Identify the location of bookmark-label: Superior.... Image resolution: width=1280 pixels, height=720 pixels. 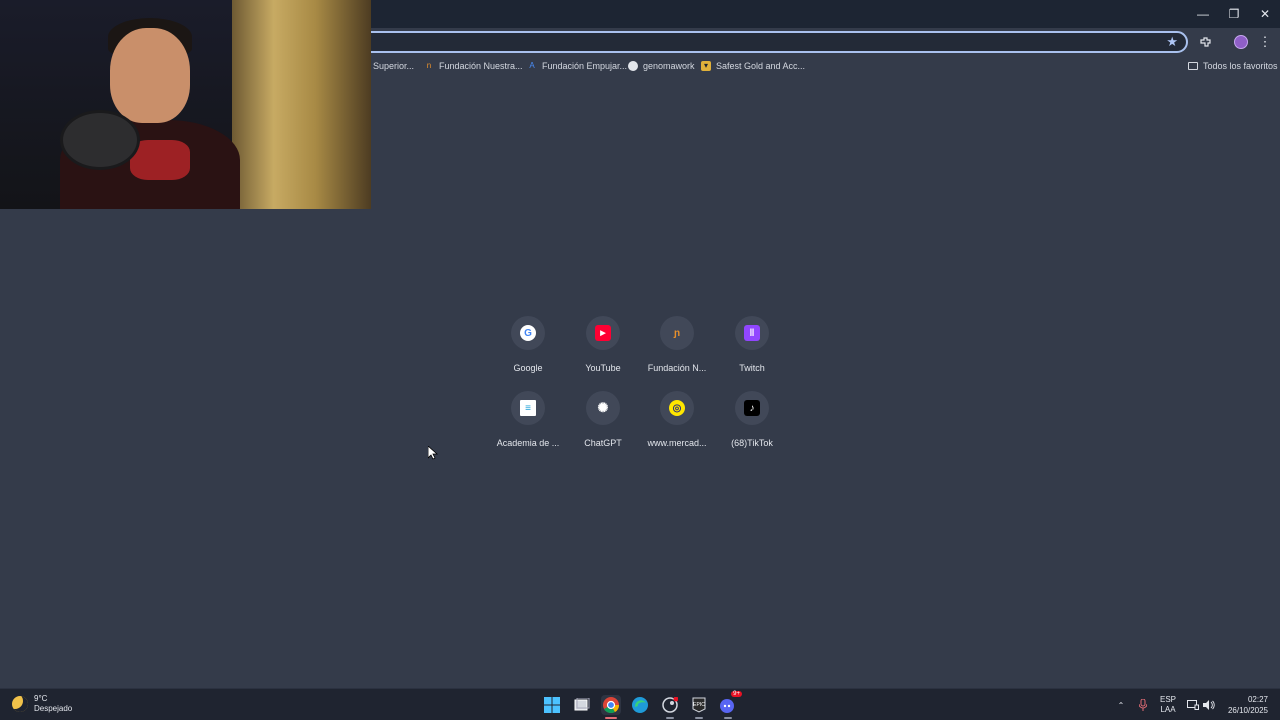
(394, 66).